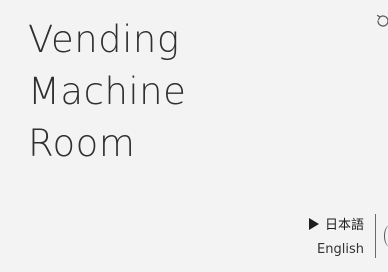 This screenshot has width=388, height=272. I want to click on language-option-japanese: 日本語, so click(336, 226).